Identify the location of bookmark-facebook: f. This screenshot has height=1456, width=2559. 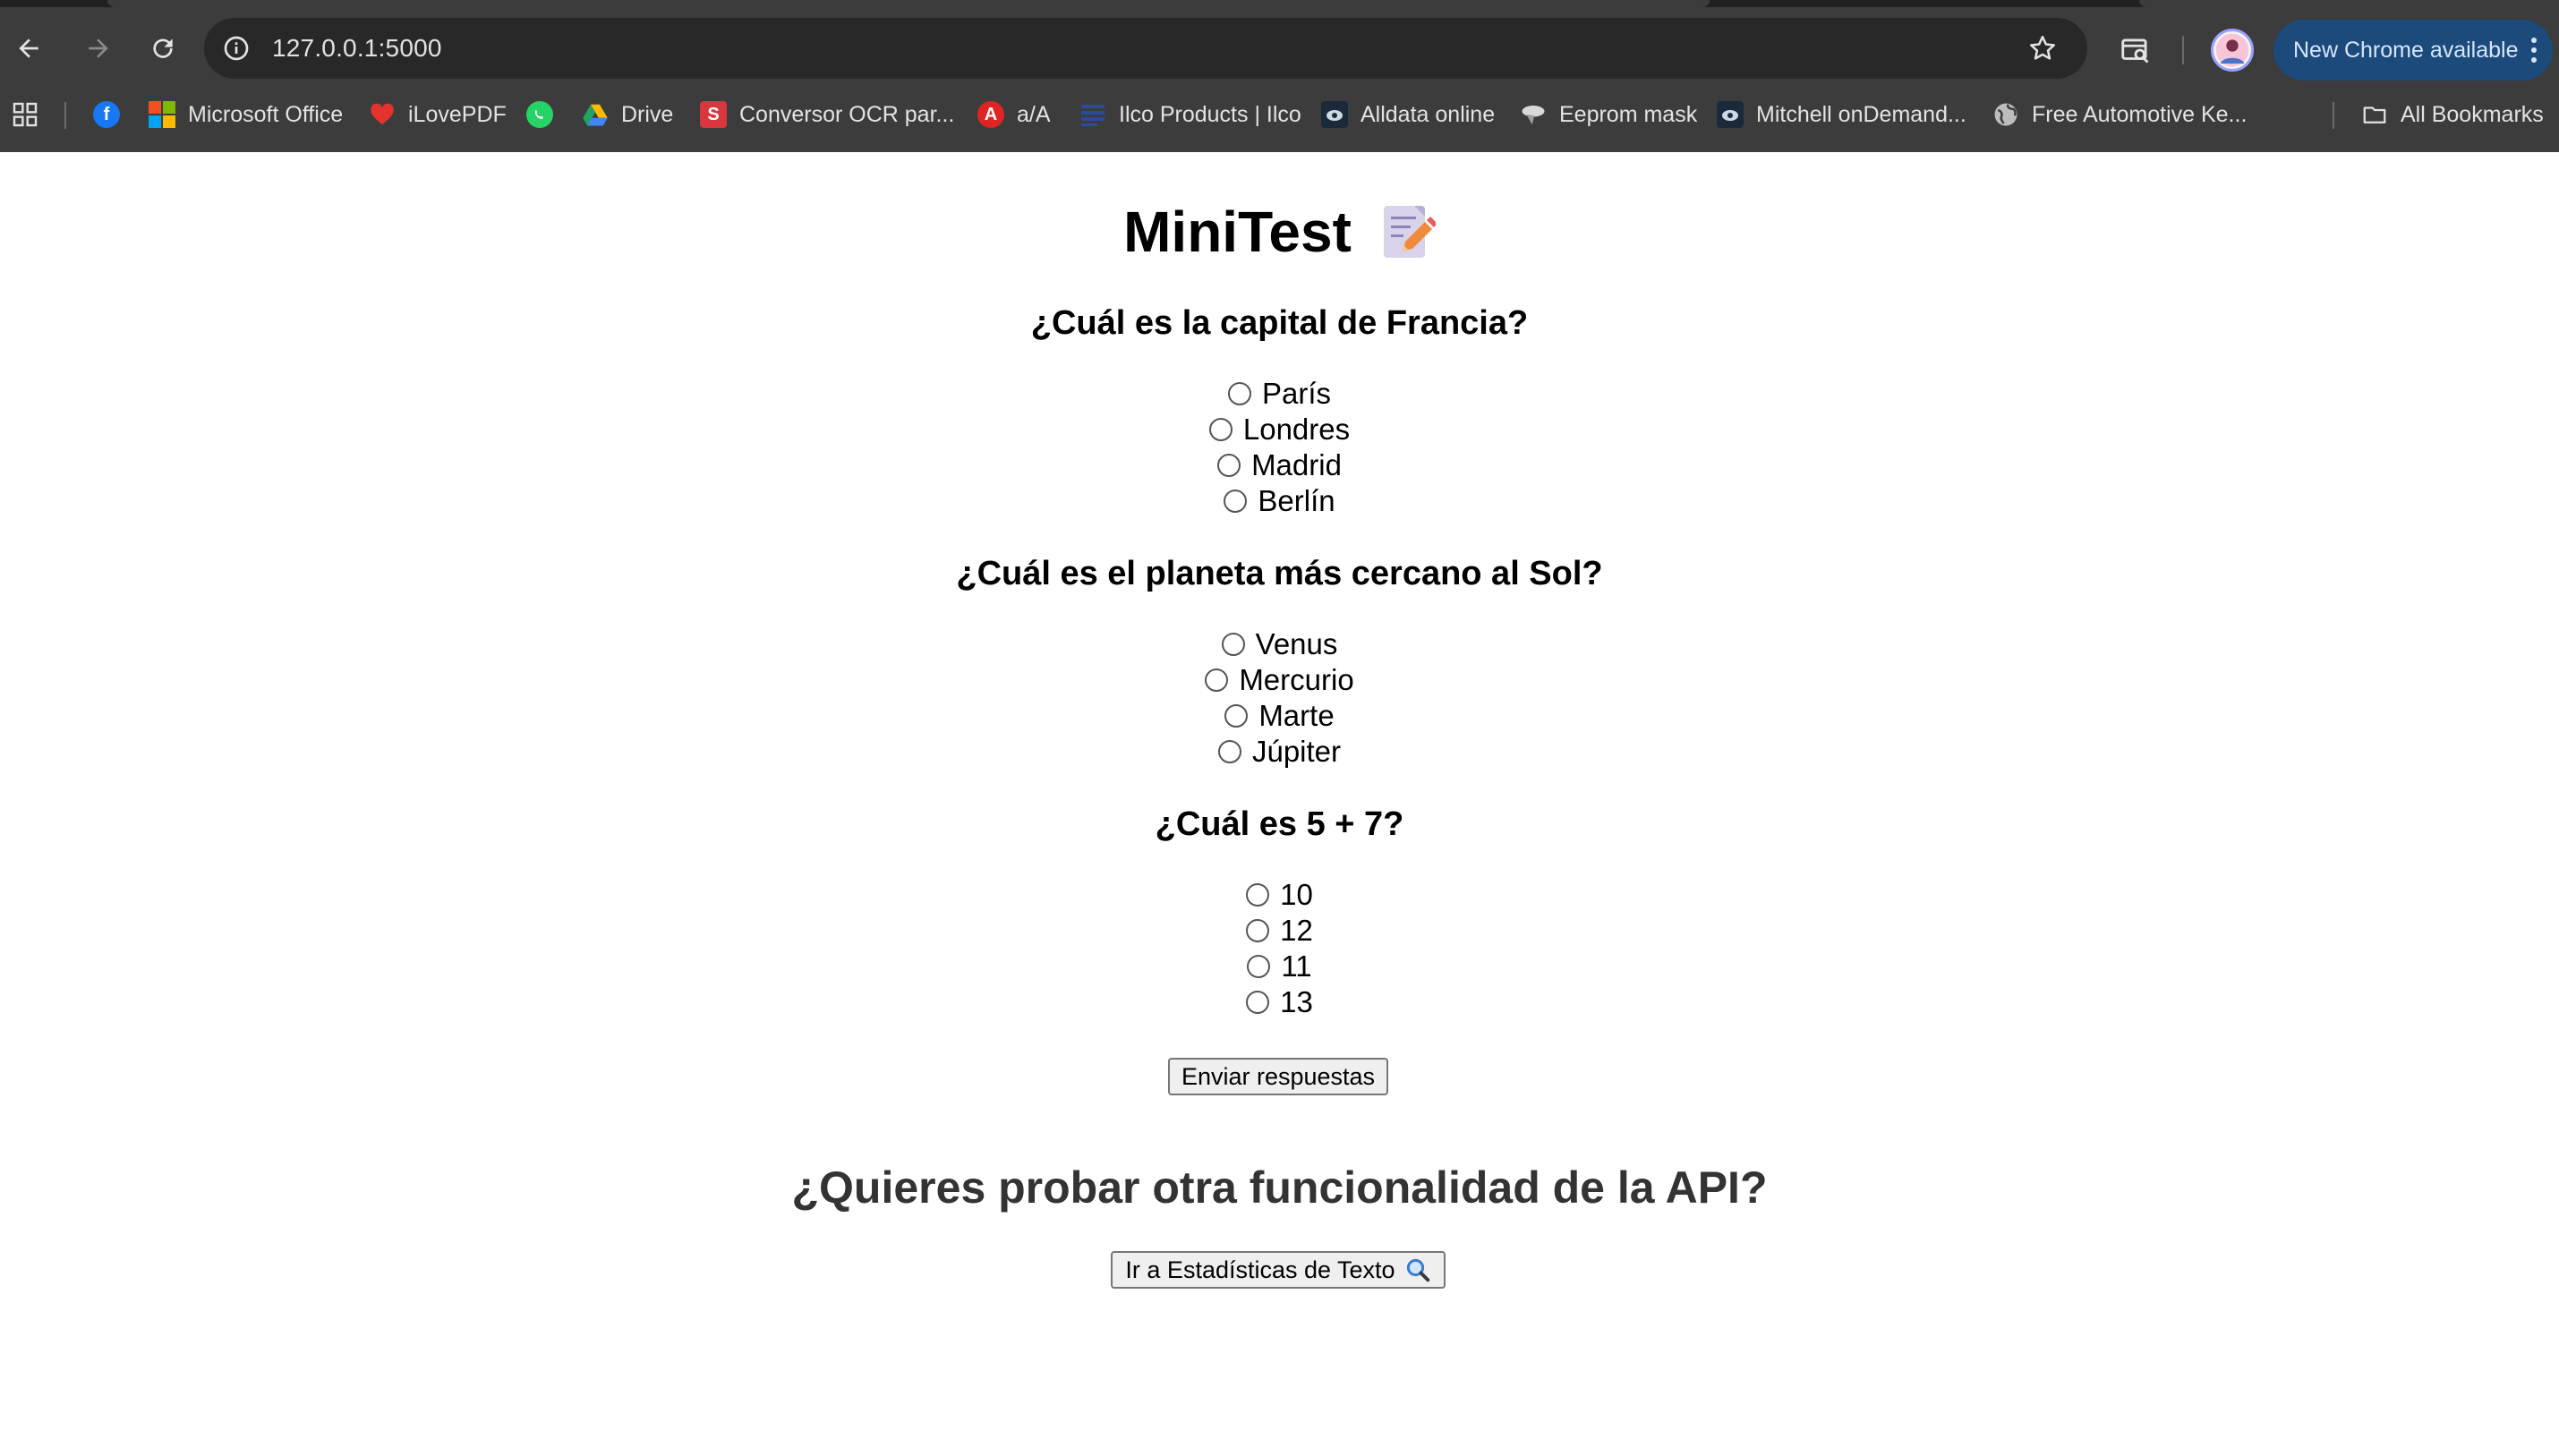
(112, 114).